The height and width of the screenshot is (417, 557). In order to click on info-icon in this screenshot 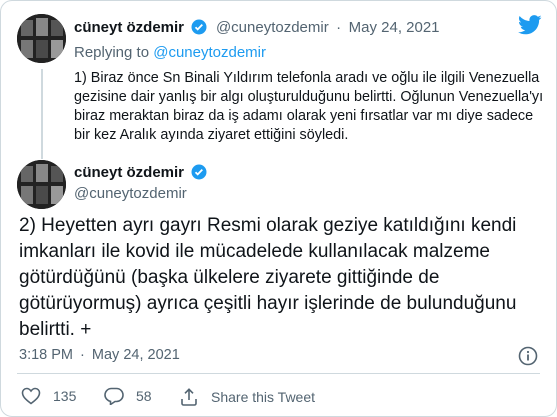, I will do `click(528, 358)`.